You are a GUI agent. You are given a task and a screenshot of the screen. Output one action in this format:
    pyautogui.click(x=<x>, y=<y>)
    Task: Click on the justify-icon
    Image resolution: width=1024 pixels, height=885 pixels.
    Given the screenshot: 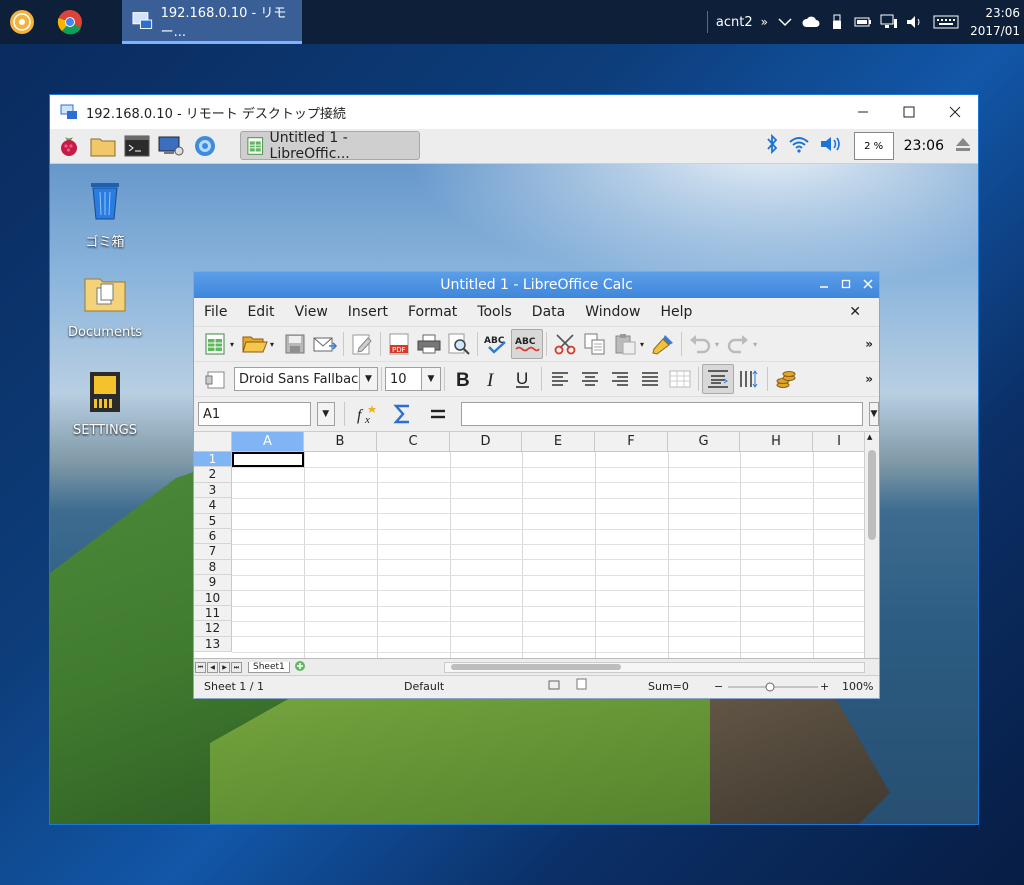 What is the action you would take?
    pyautogui.click(x=650, y=379)
    